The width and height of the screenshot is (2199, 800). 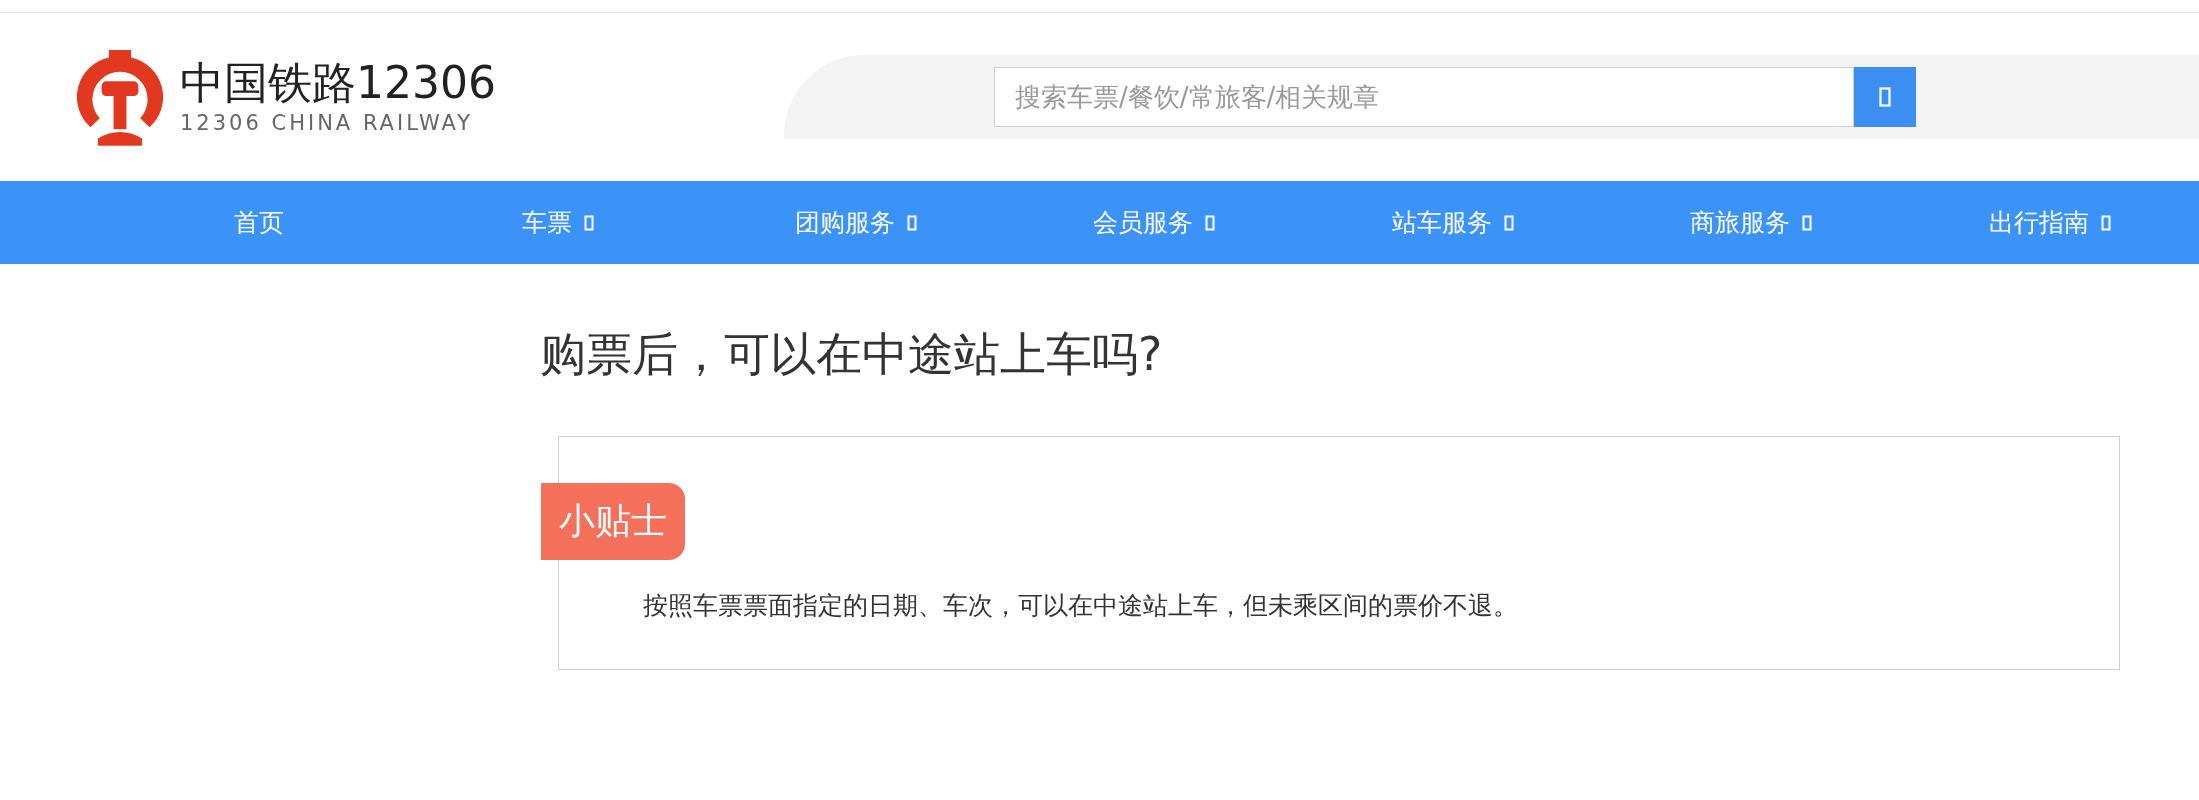 What do you see at coordinates (1080, 606) in the screenshot?
I see `tip-text: 按照车票票面指定的日期、车次，可以在中途站上车，但未乘区间的票价不退。` at bounding box center [1080, 606].